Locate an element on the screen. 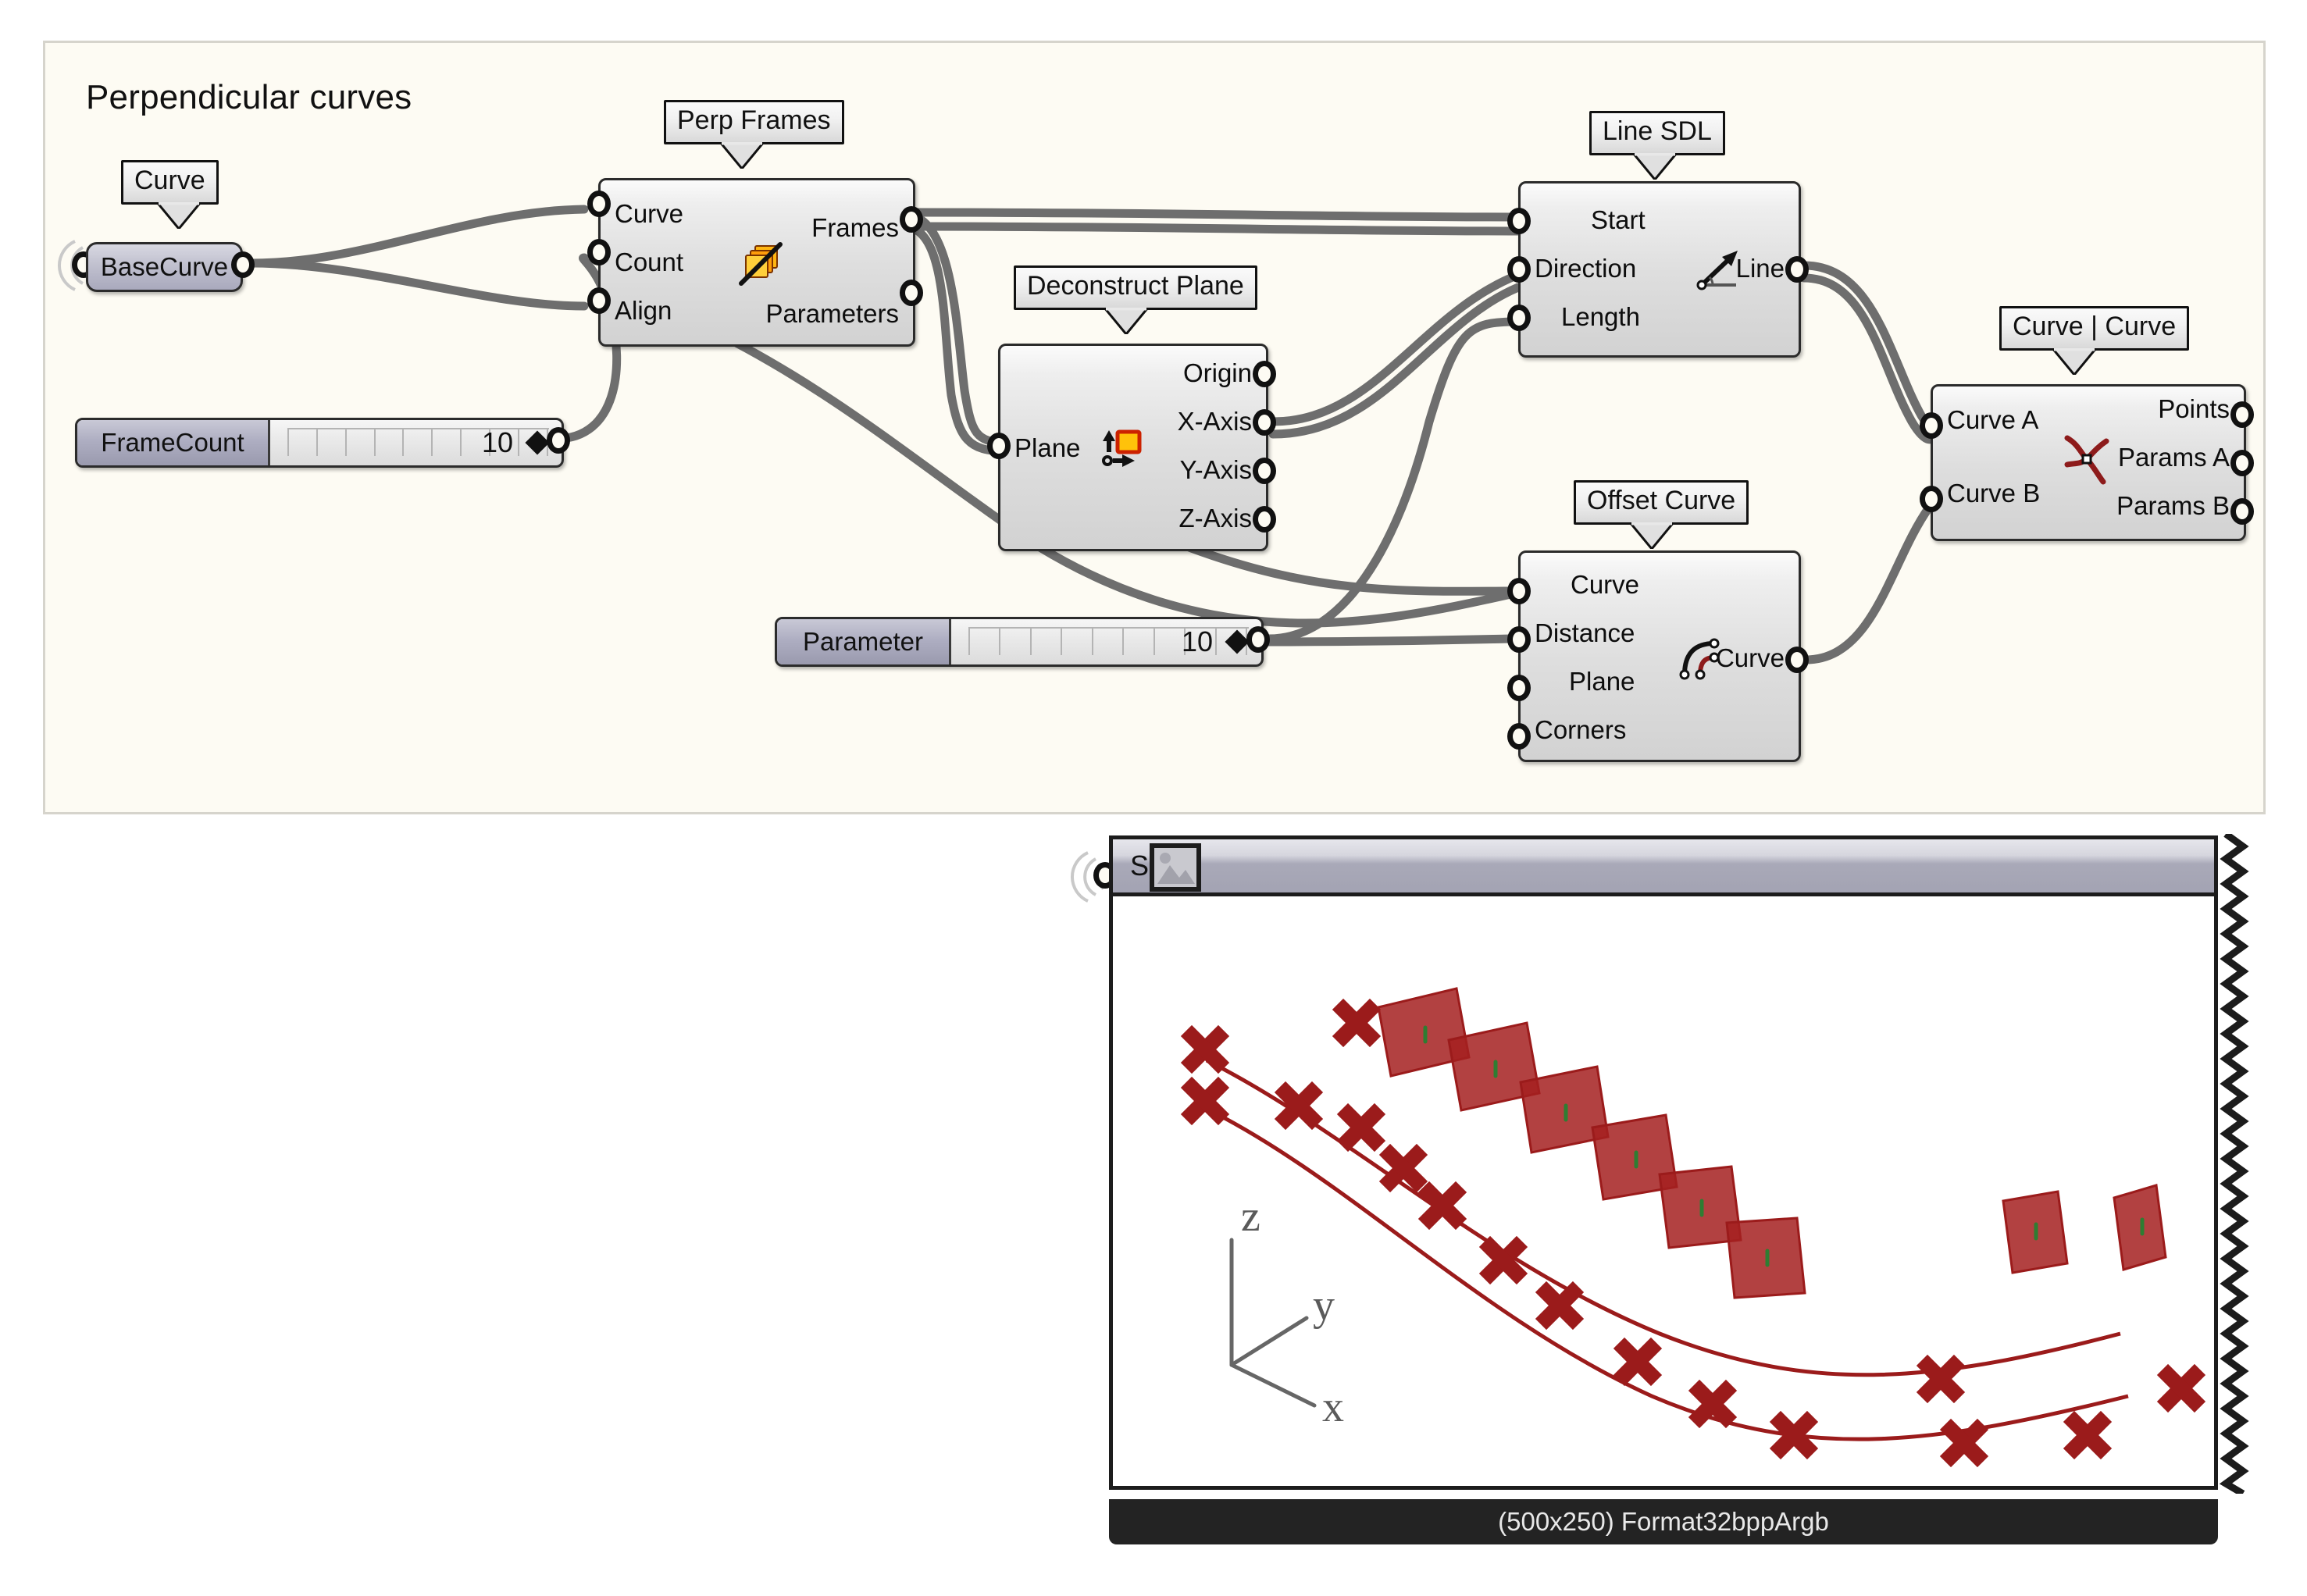 The height and width of the screenshot is (1596, 2307). port-curve-curve-b is located at coordinates (1932, 499).